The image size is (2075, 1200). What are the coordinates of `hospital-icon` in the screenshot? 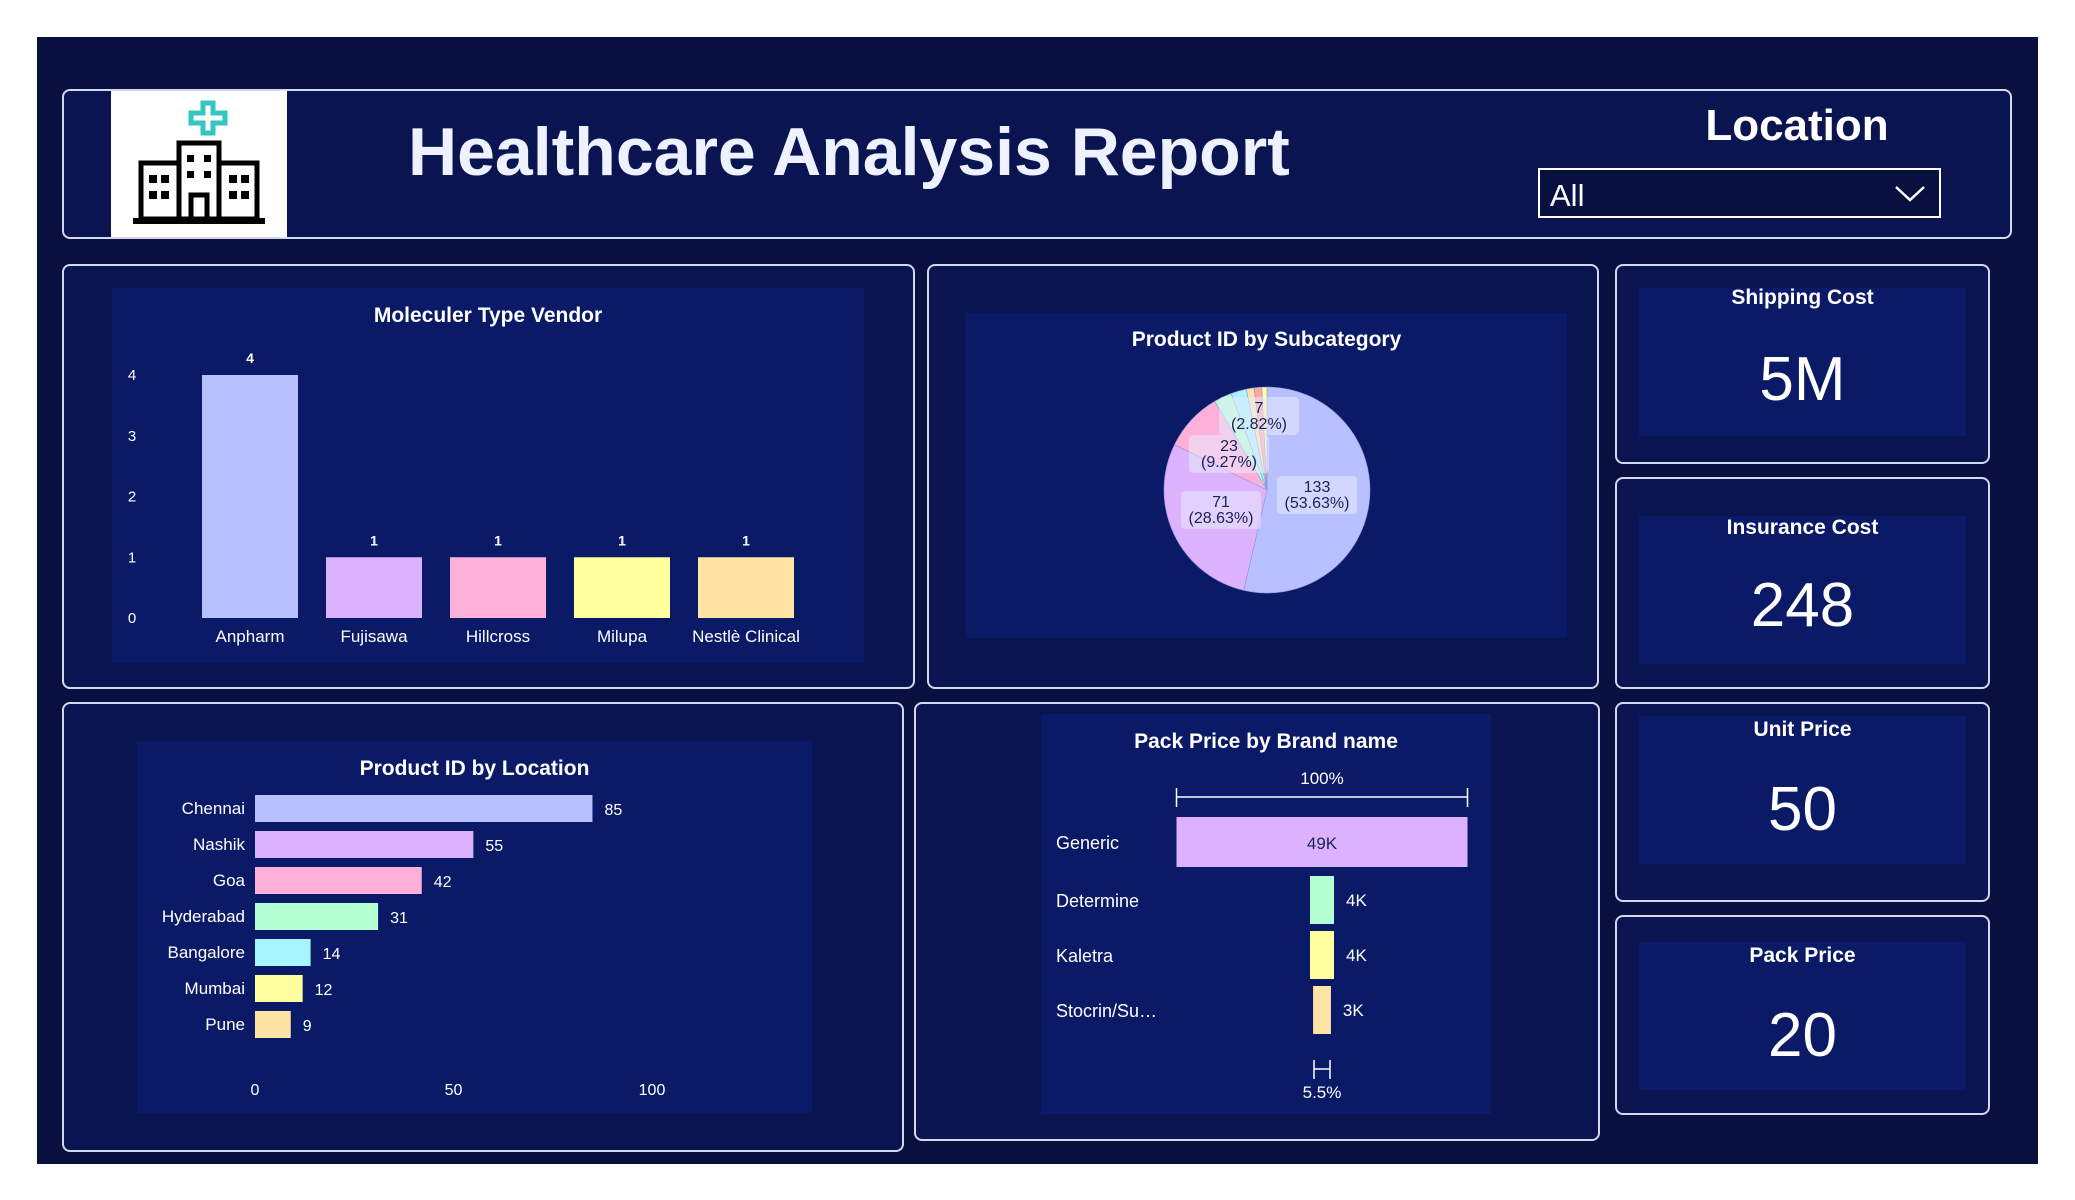 It's located at (199, 162).